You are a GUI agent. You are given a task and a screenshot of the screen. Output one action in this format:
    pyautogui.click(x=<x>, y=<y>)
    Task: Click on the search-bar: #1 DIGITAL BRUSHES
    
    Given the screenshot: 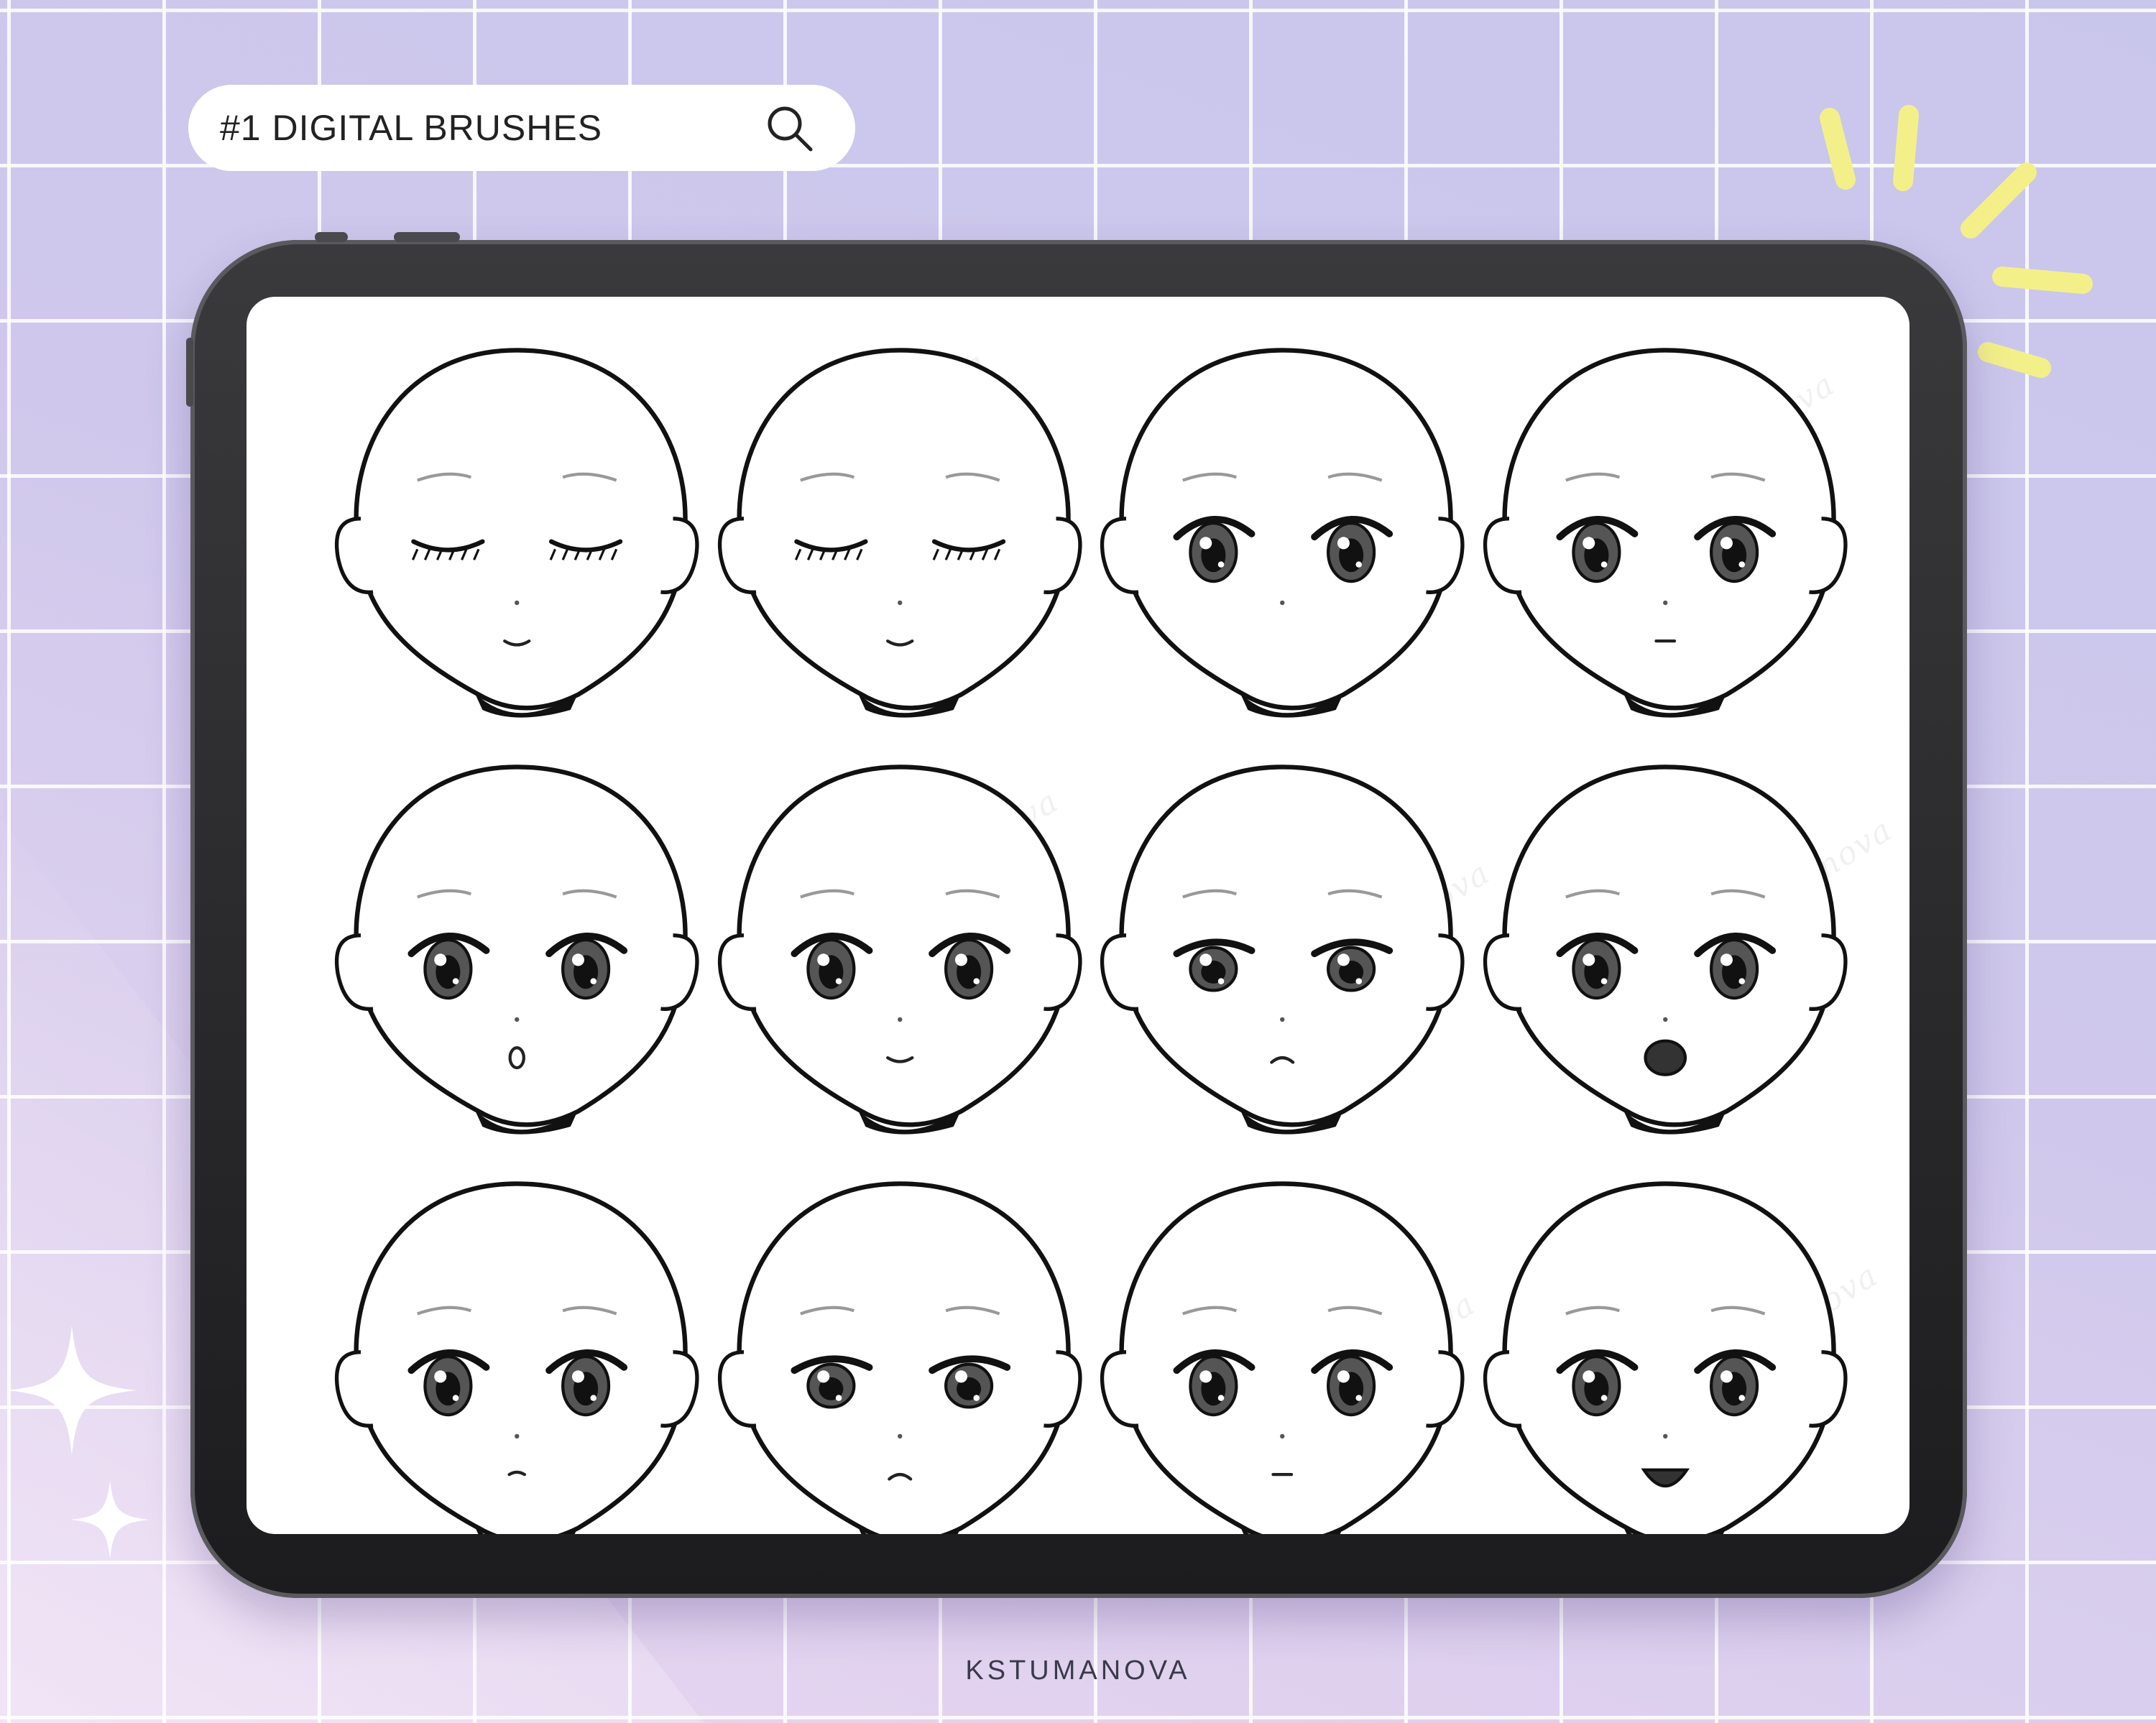 What is the action you would take?
    pyautogui.click(x=521, y=128)
    